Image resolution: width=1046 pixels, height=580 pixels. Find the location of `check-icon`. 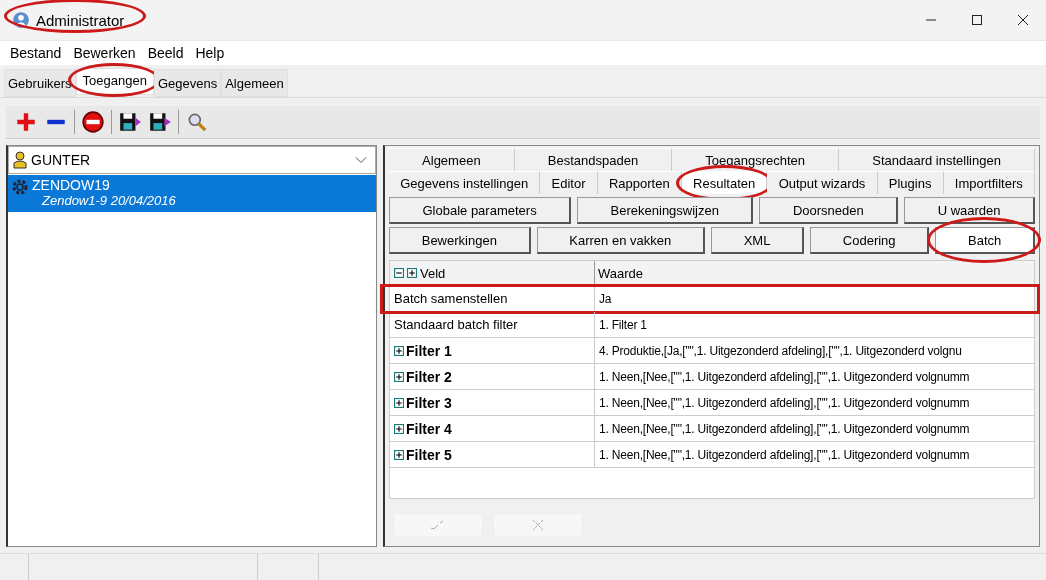

check-icon is located at coordinates (438, 525).